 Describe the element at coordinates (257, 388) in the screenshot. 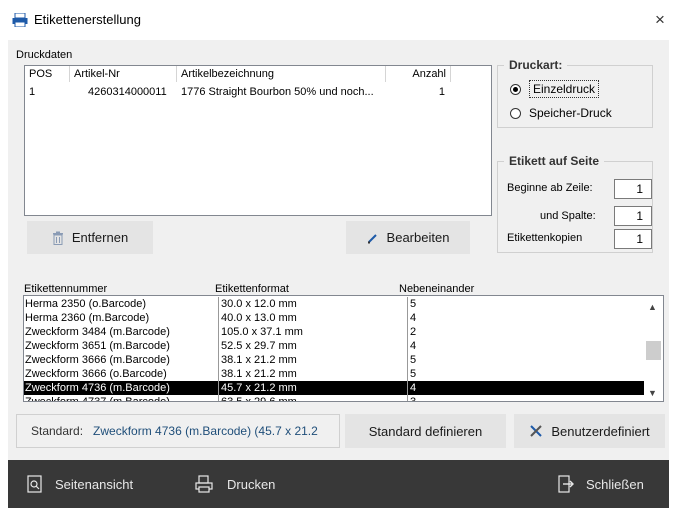

I see `etikett-format: 45.7 x 21.2 mm` at that location.